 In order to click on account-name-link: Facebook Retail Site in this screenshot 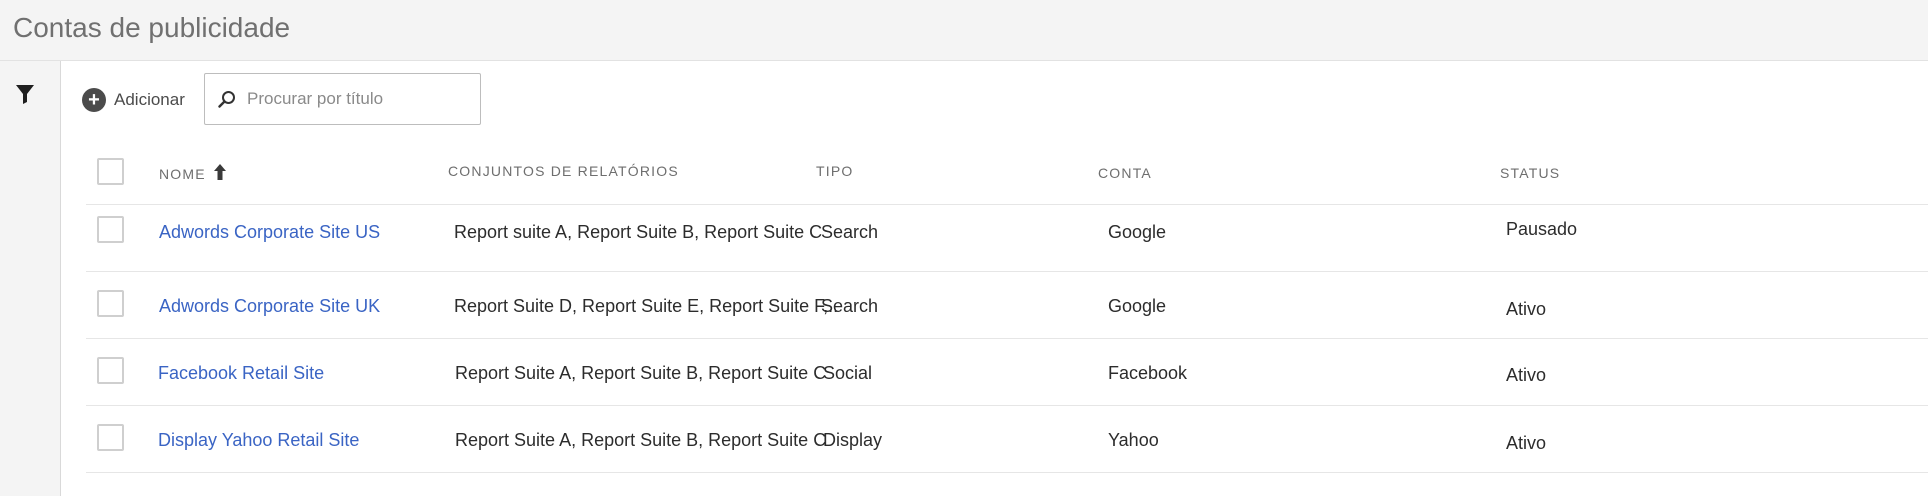, I will do `click(241, 373)`.